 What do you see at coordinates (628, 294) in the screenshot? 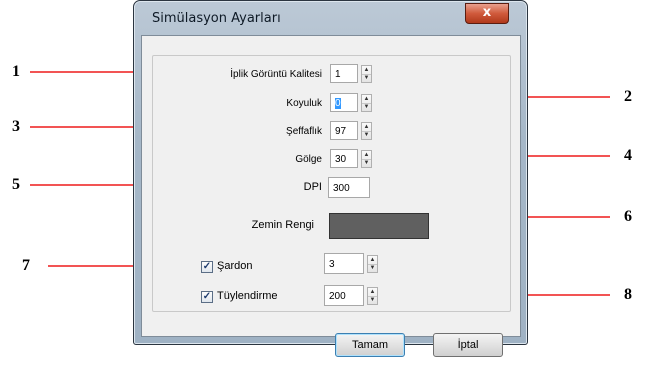
I see `annotation-8: 8` at bounding box center [628, 294].